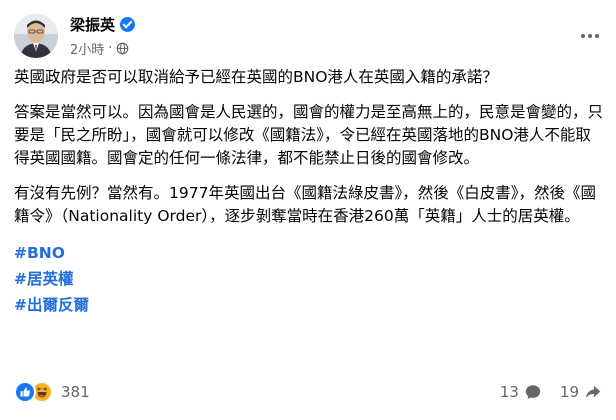 The image size is (616, 420). I want to click on engagement-stats: 13 19, so click(551, 392).